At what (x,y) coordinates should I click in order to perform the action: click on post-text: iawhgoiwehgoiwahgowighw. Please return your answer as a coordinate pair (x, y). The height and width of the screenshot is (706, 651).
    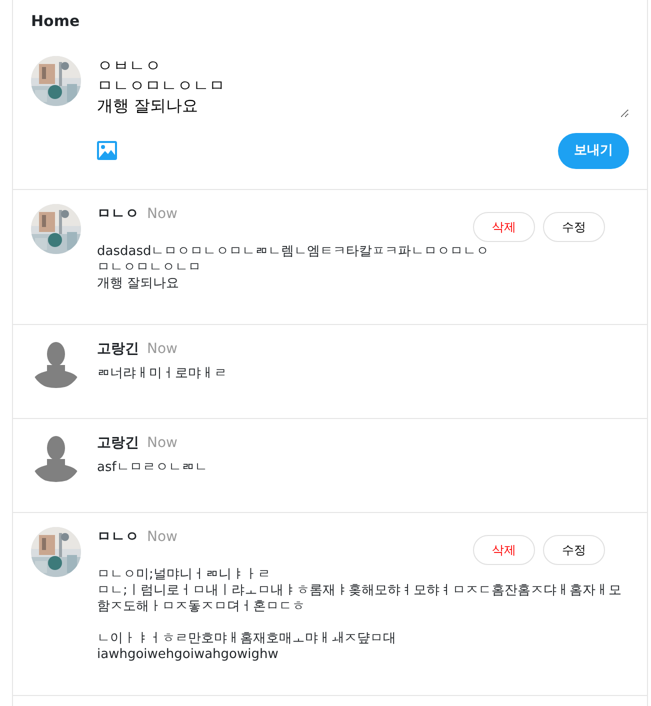
    Looking at the image, I should click on (187, 654).